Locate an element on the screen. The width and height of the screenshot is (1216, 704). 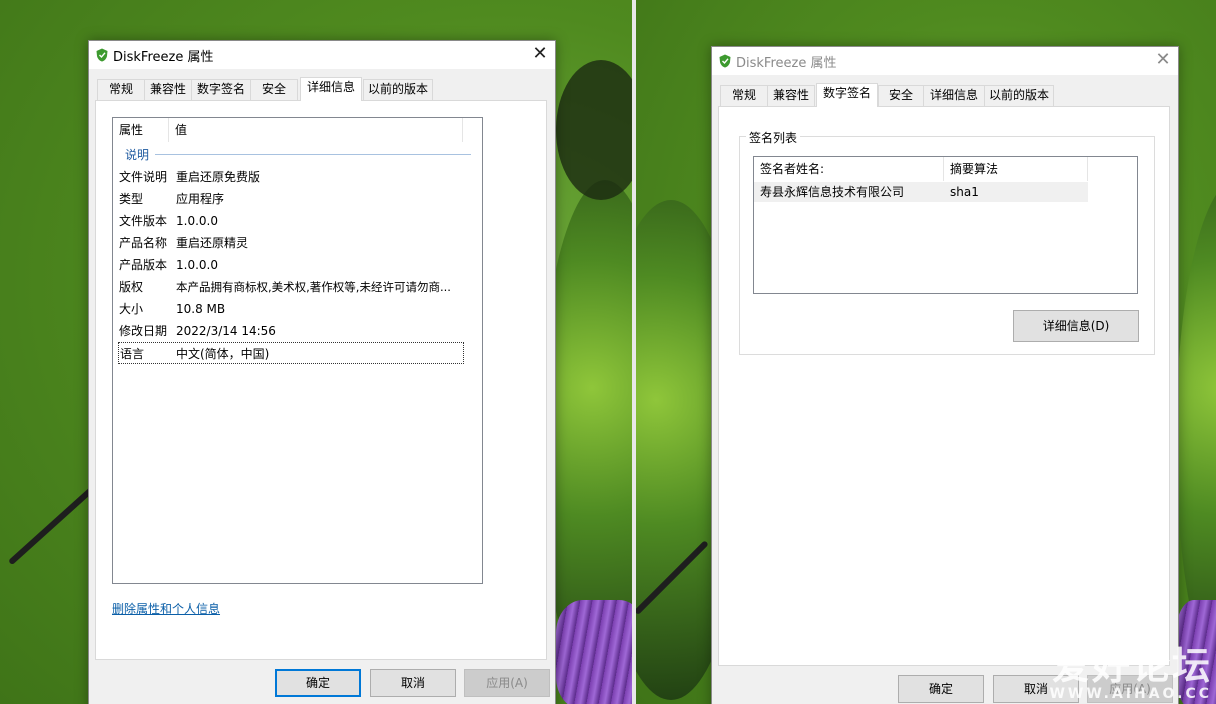
property-row: 修改日期 2022/3/14 14:56 is located at coordinates (289, 331).